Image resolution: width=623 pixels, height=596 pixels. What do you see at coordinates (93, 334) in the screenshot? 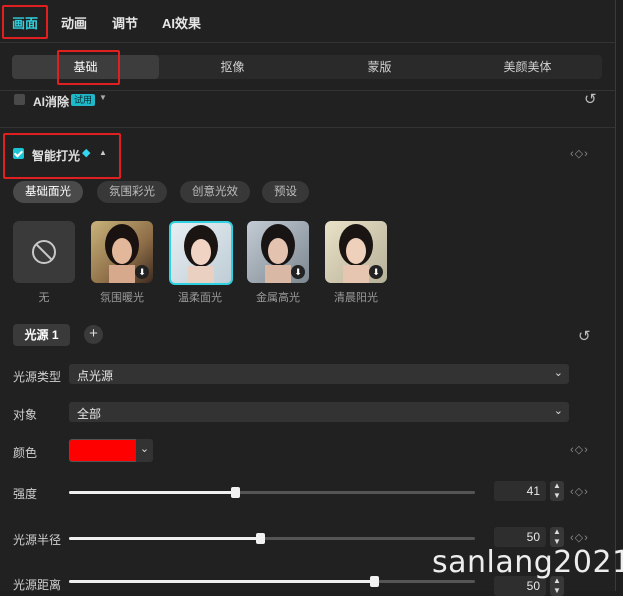
I see `add-light-source-button: +` at bounding box center [93, 334].